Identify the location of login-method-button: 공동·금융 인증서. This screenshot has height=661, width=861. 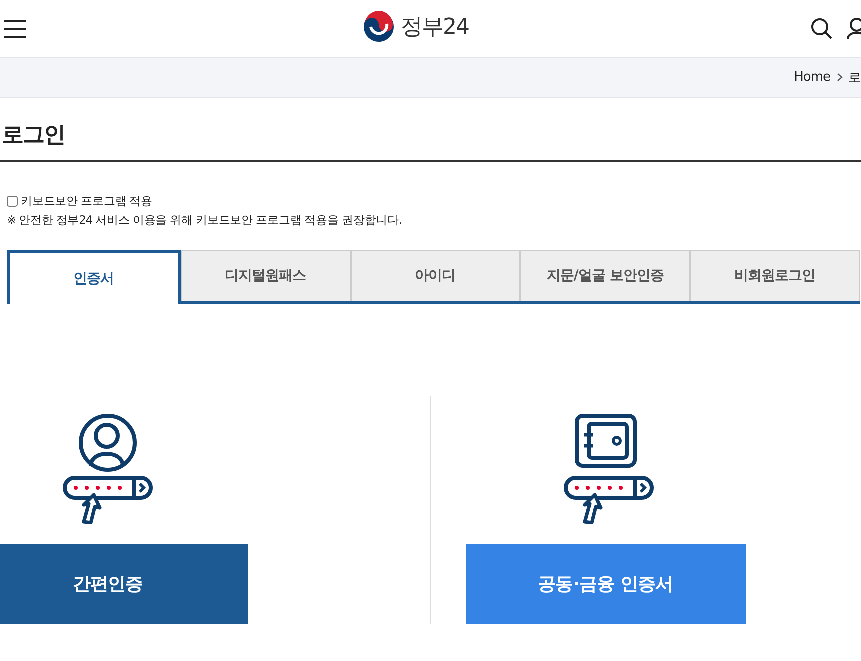
(606, 584).